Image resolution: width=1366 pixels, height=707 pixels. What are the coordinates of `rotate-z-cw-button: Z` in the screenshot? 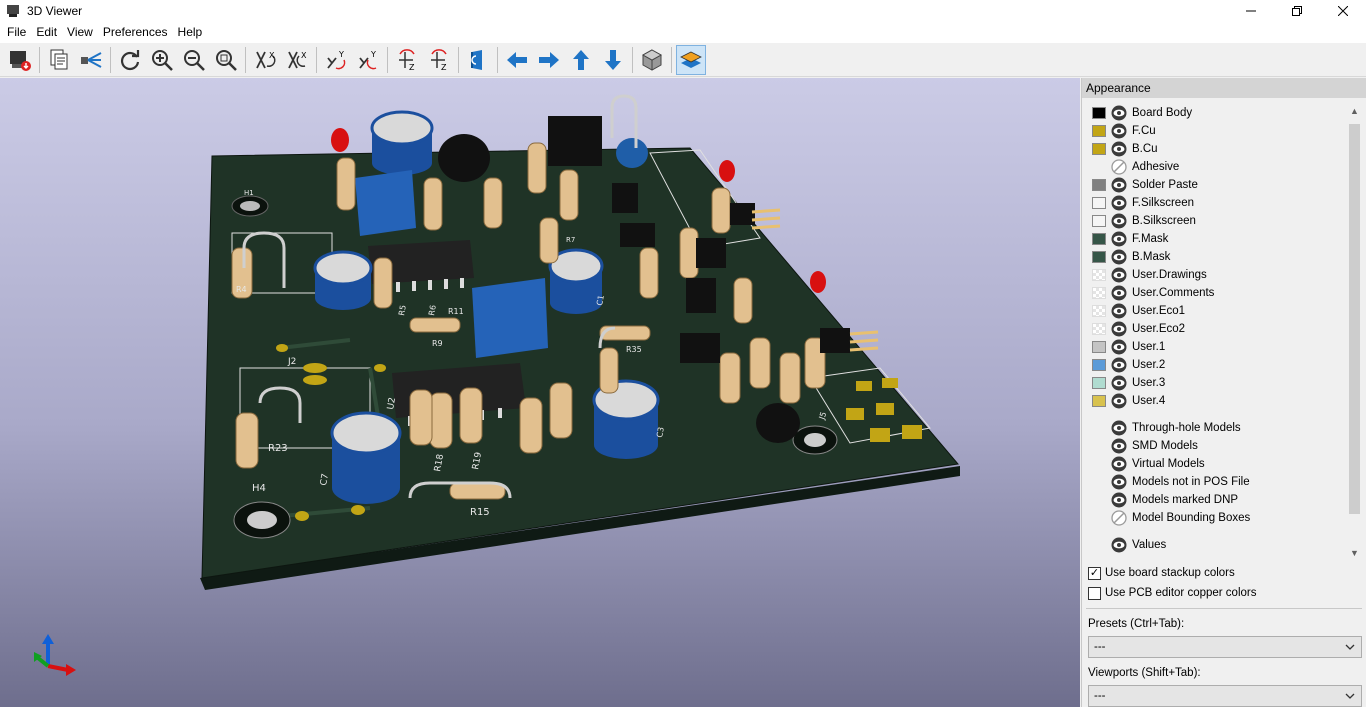 It's located at (407, 60).